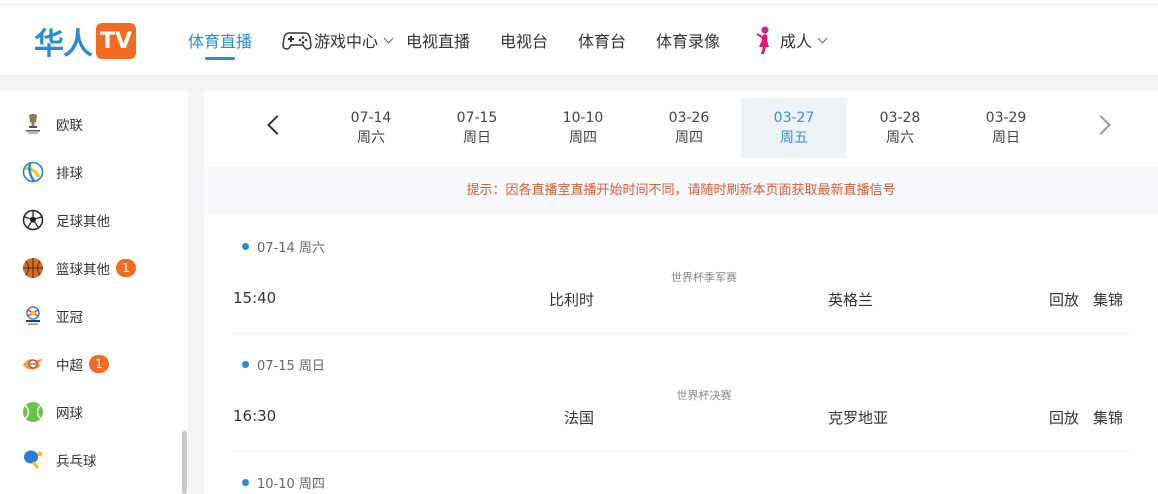 This screenshot has height=494, width=1158. I want to click on ping-pong-icon, so click(33, 460).